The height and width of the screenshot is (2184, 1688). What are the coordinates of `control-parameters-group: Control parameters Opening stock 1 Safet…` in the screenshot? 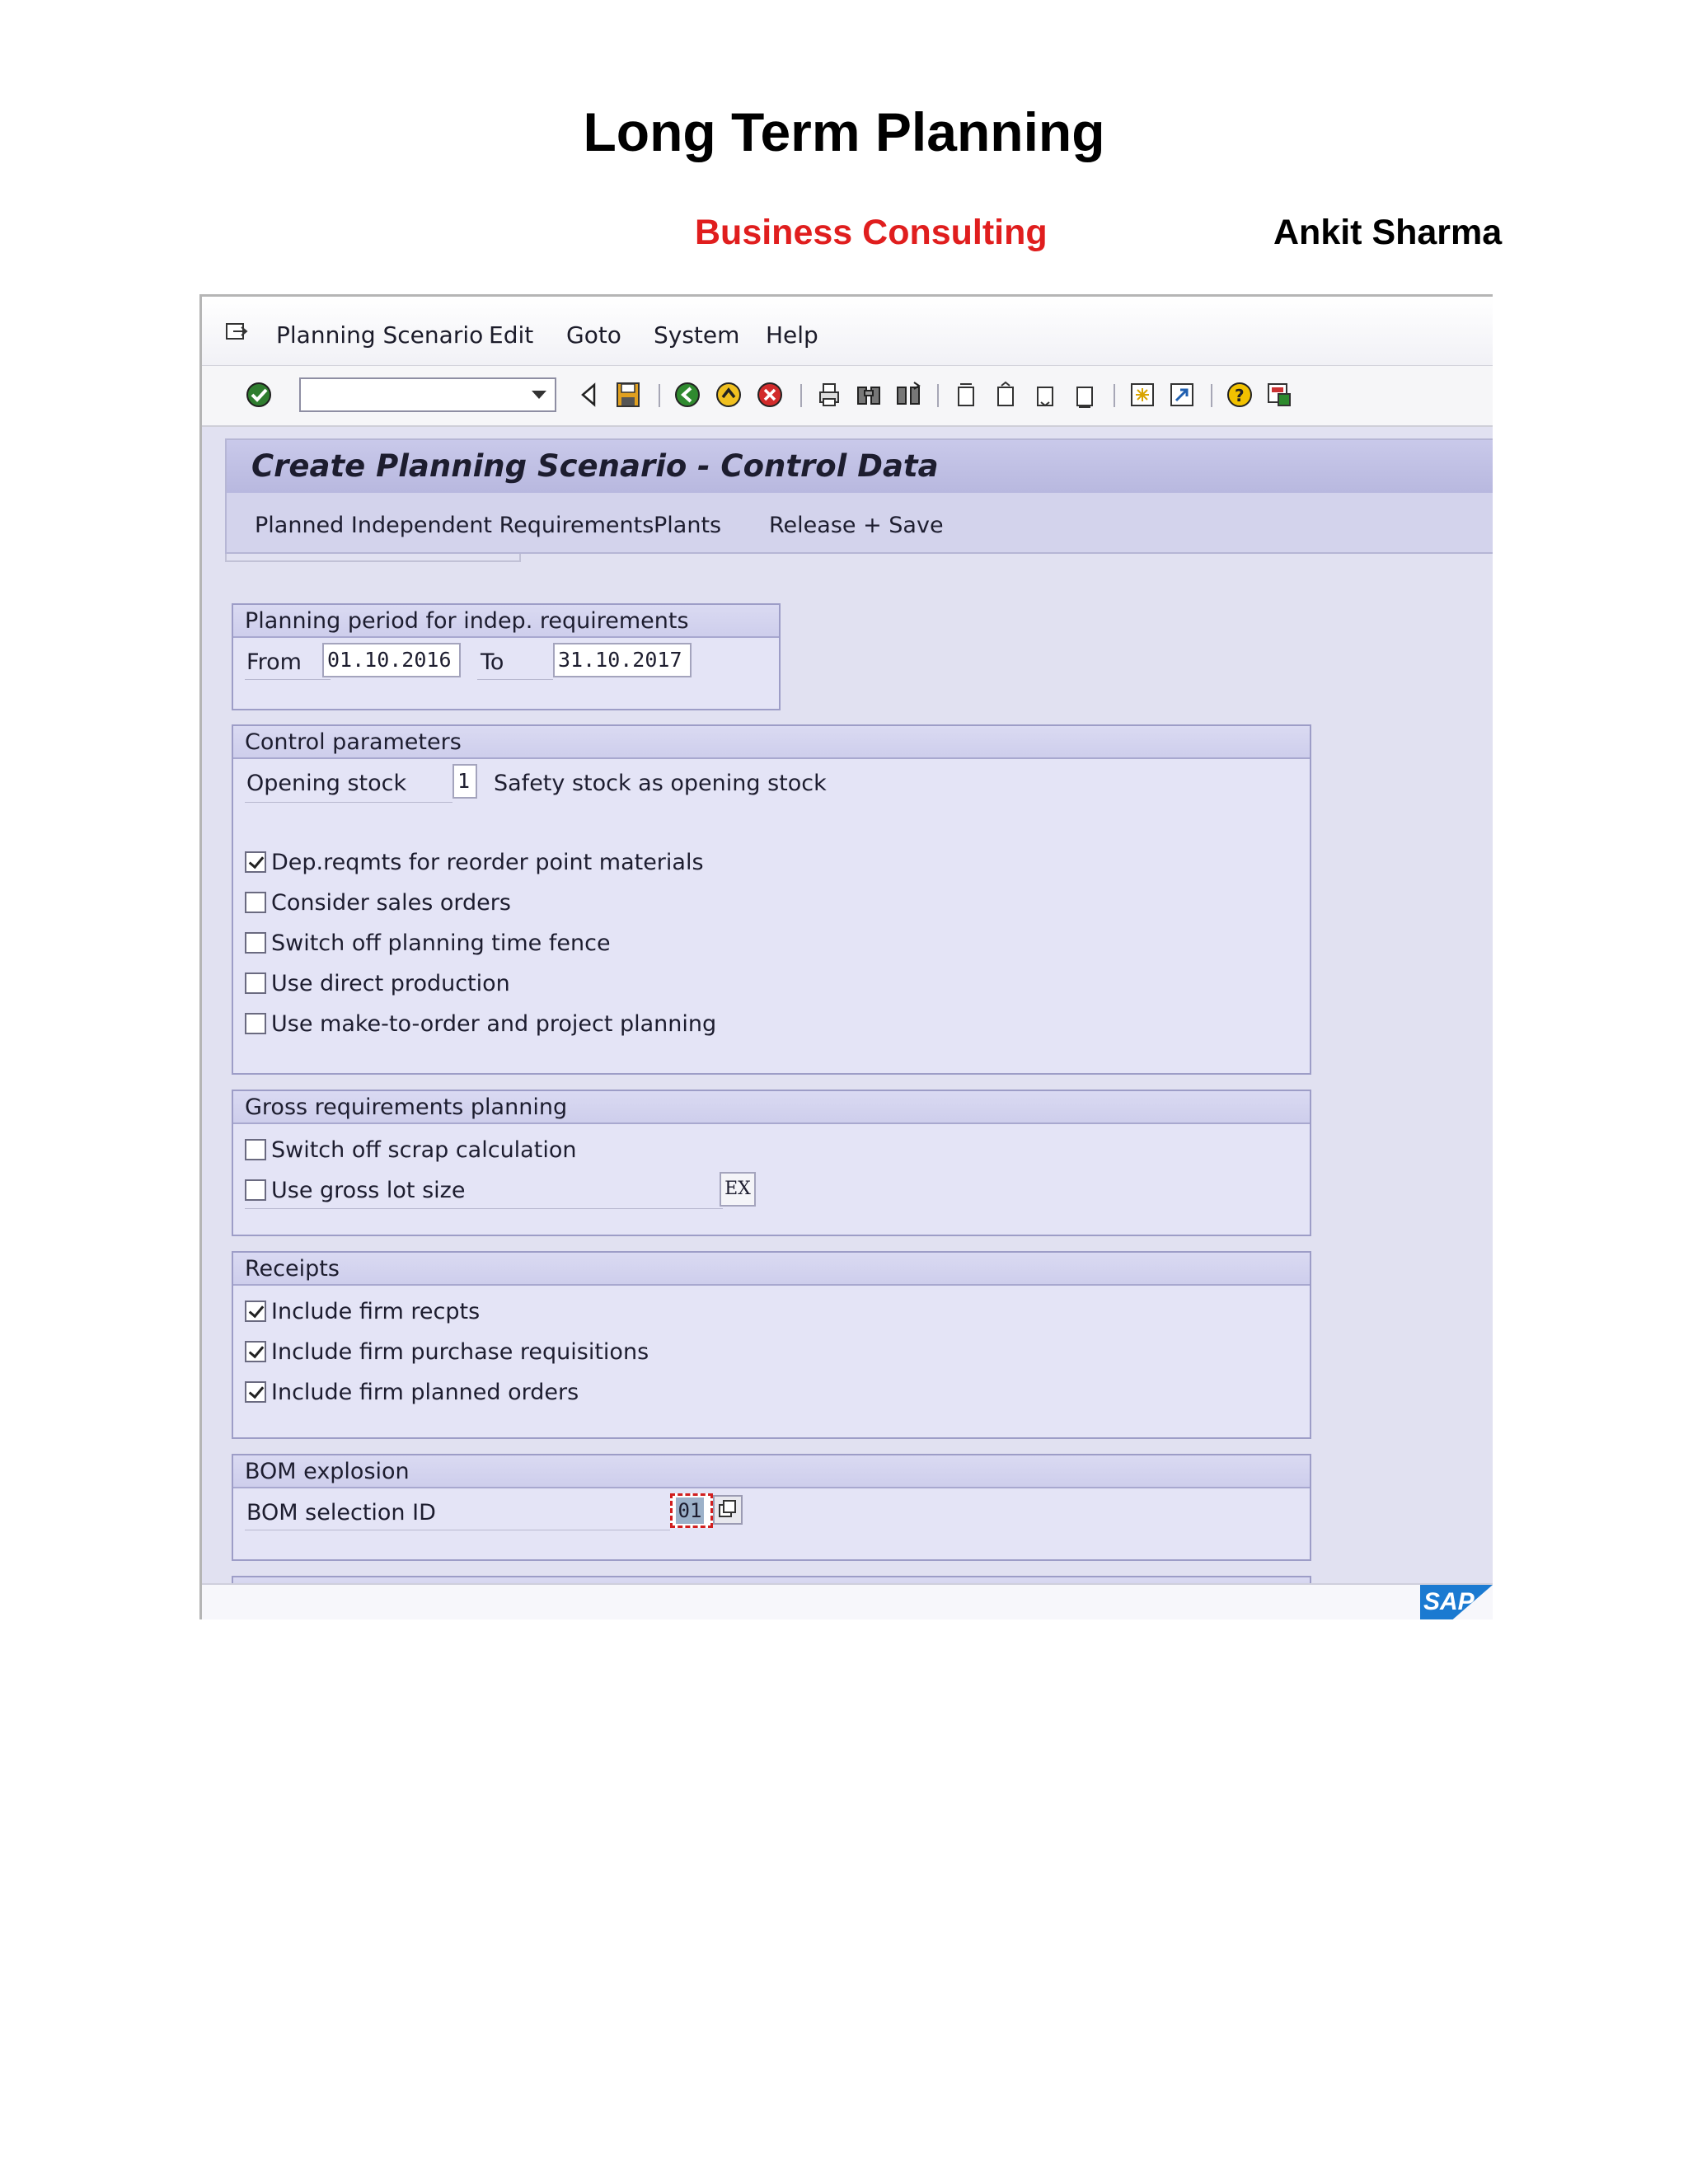 It's located at (772, 899).